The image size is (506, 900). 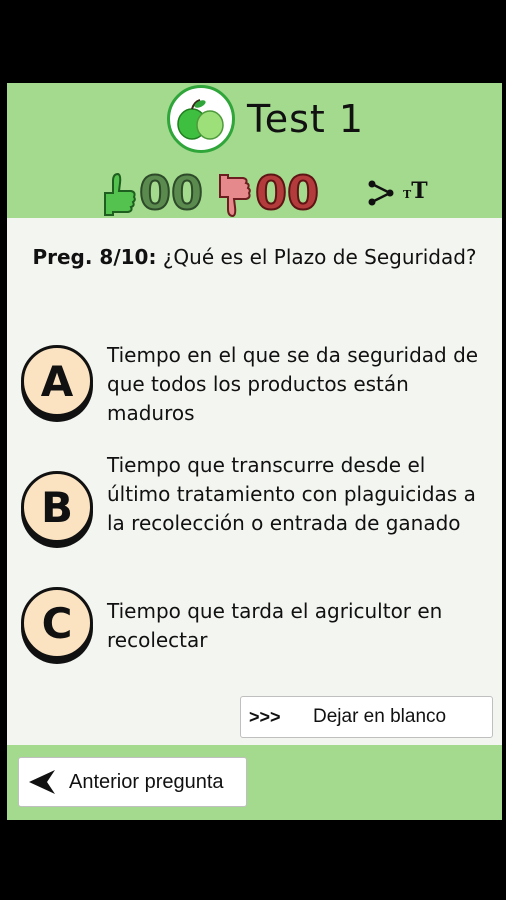 What do you see at coordinates (380, 716) in the screenshot?
I see `skip-label: Dejar en blanco` at bounding box center [380, 716].